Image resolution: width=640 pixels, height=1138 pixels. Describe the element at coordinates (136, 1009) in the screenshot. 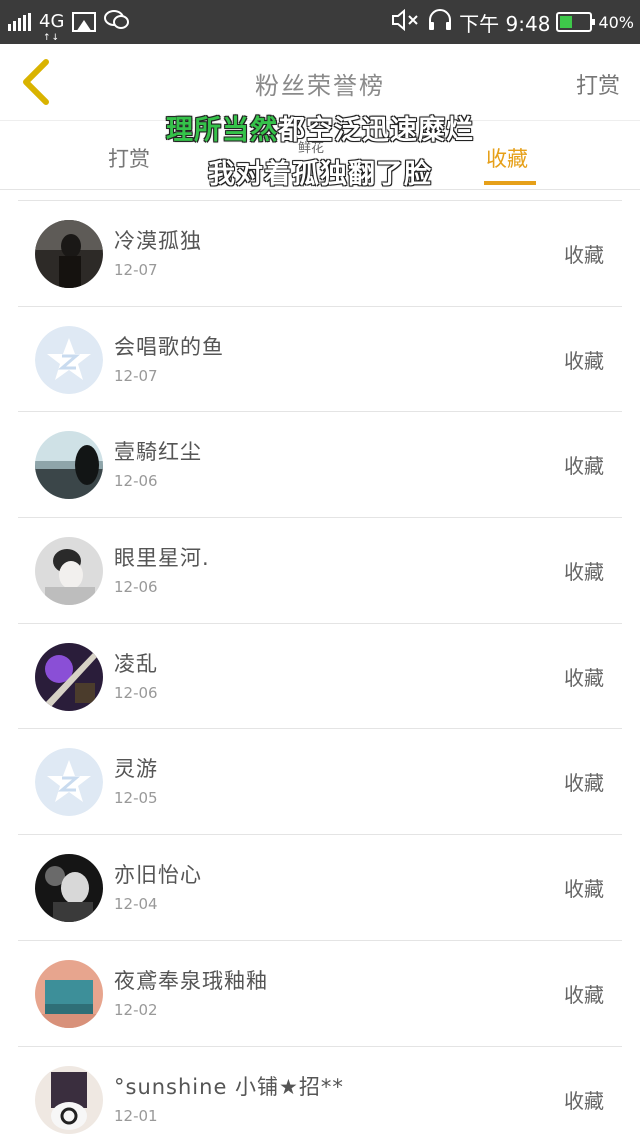

I see `date: 12-02` at that location.